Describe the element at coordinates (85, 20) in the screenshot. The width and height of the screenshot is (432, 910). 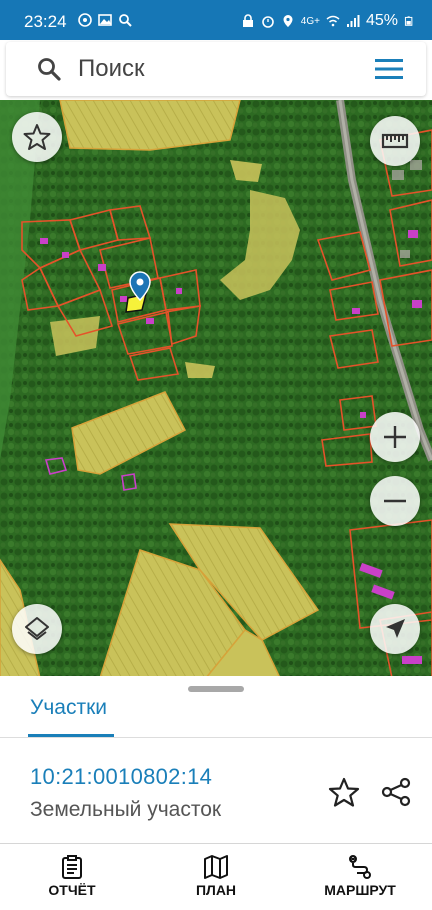
I see `whatsapp-icon` at that location.